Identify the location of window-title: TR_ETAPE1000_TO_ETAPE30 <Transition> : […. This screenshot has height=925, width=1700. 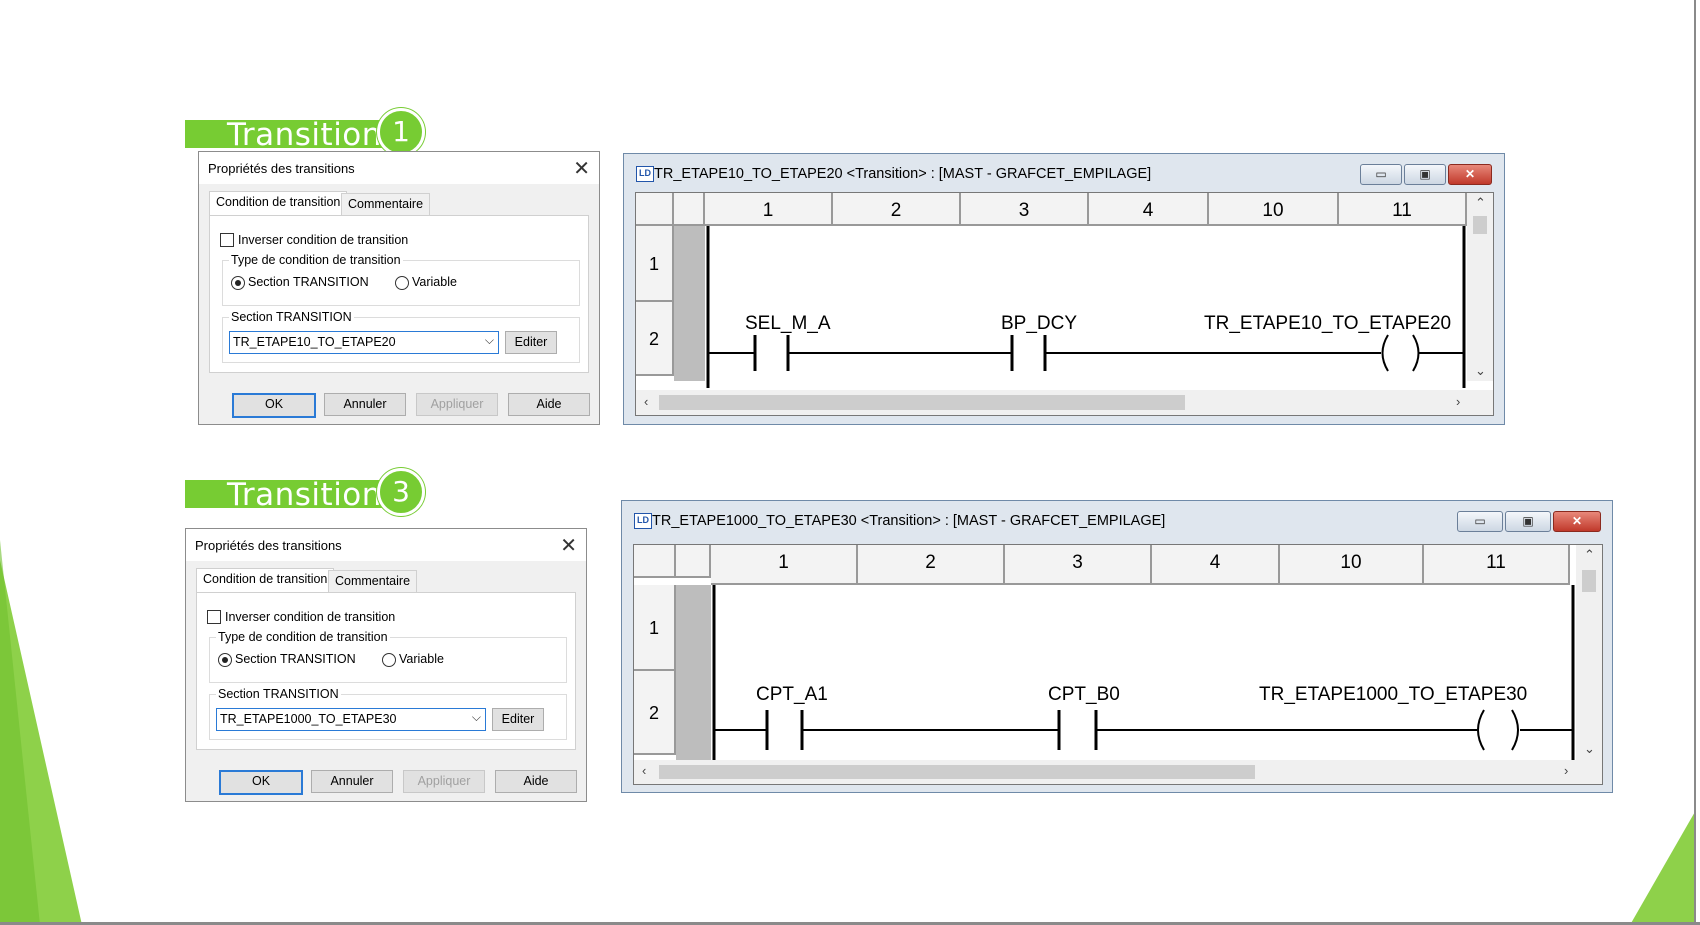
(909, 521).